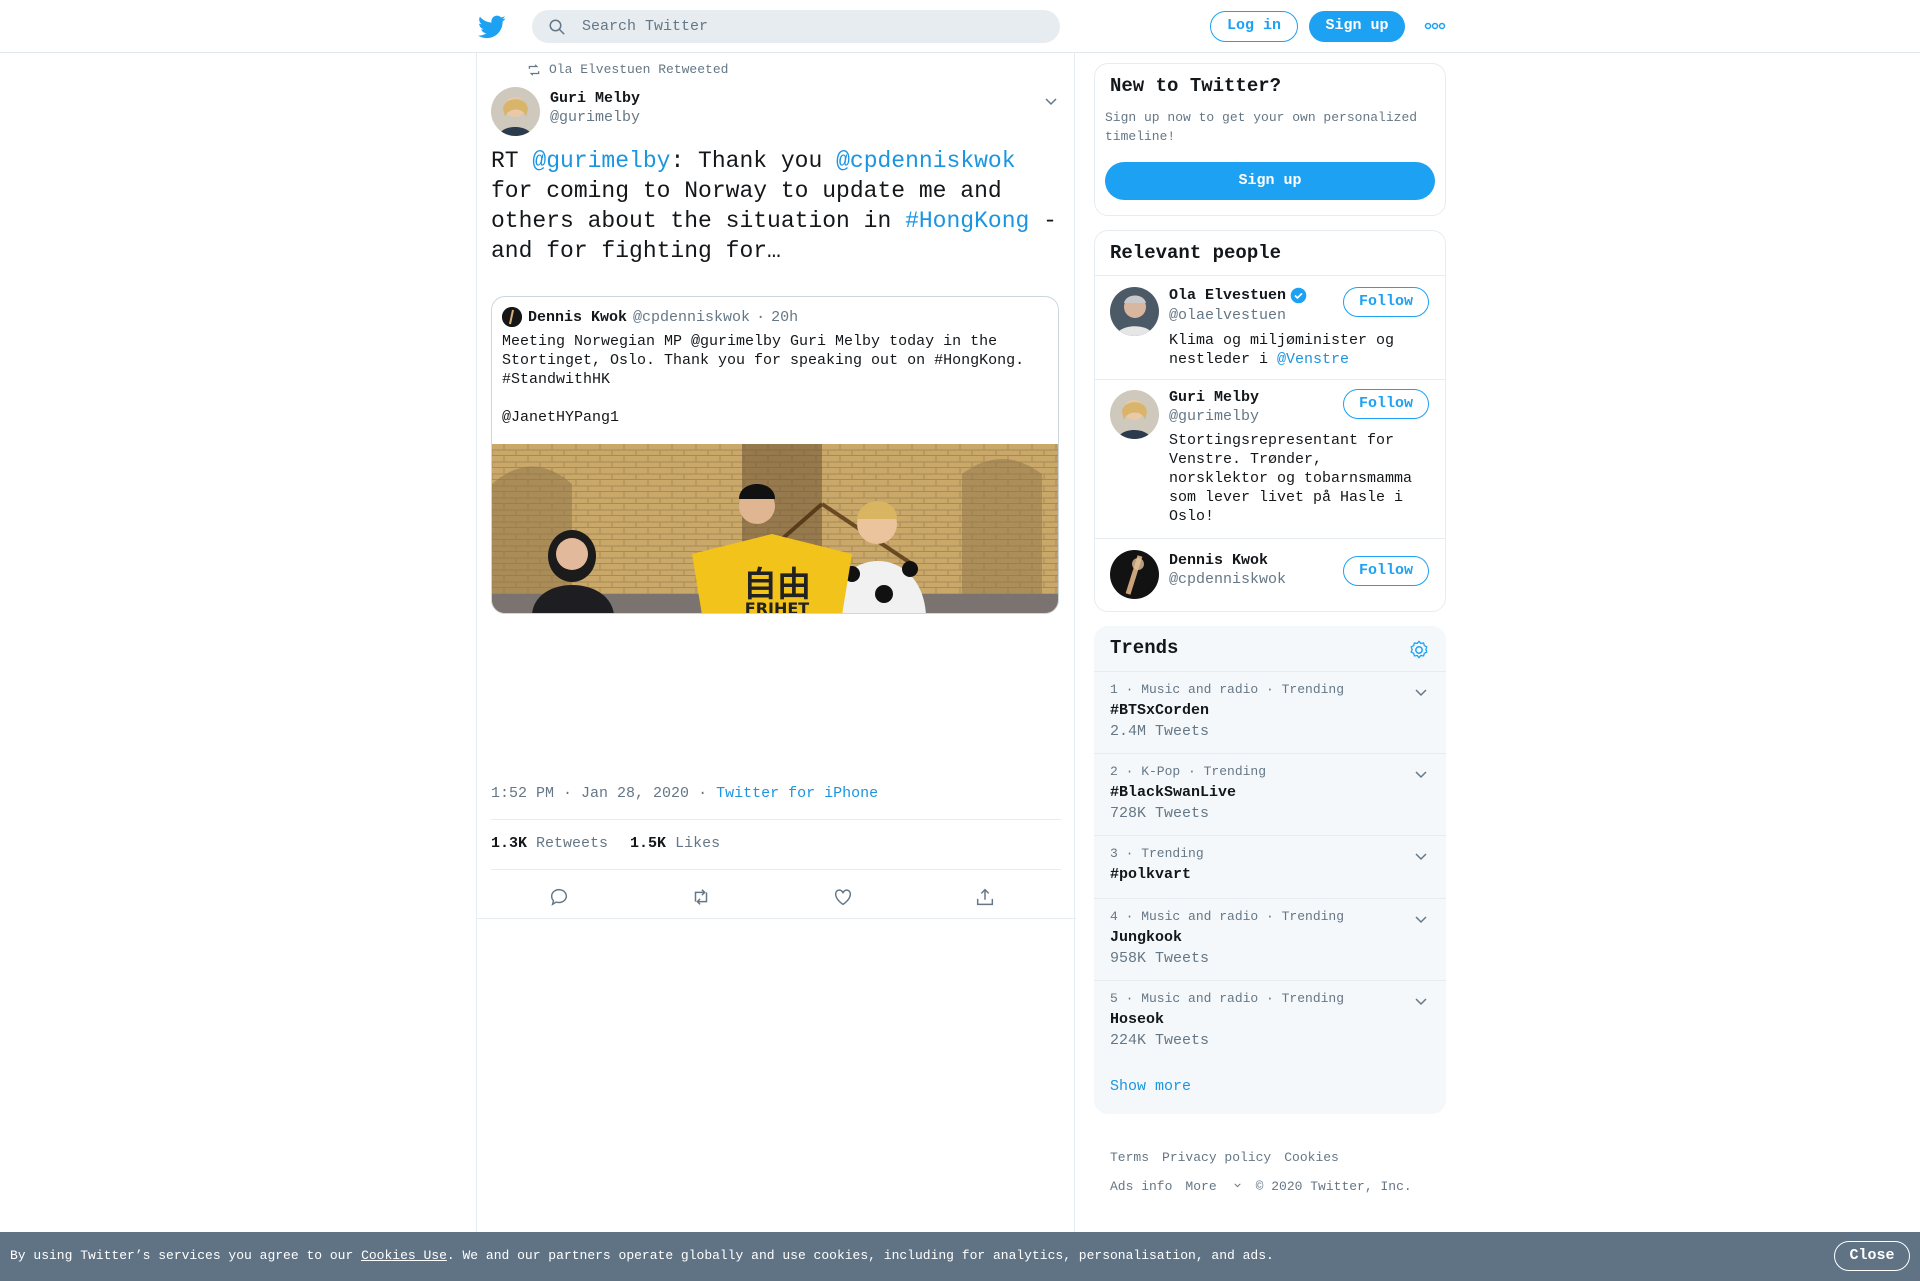 This screenshot has width=1920, height=1281. What do you see at coordinates (1254, 26) in the screenshot?
I see `login-button: Log in` at bounding box center [1254, 26].